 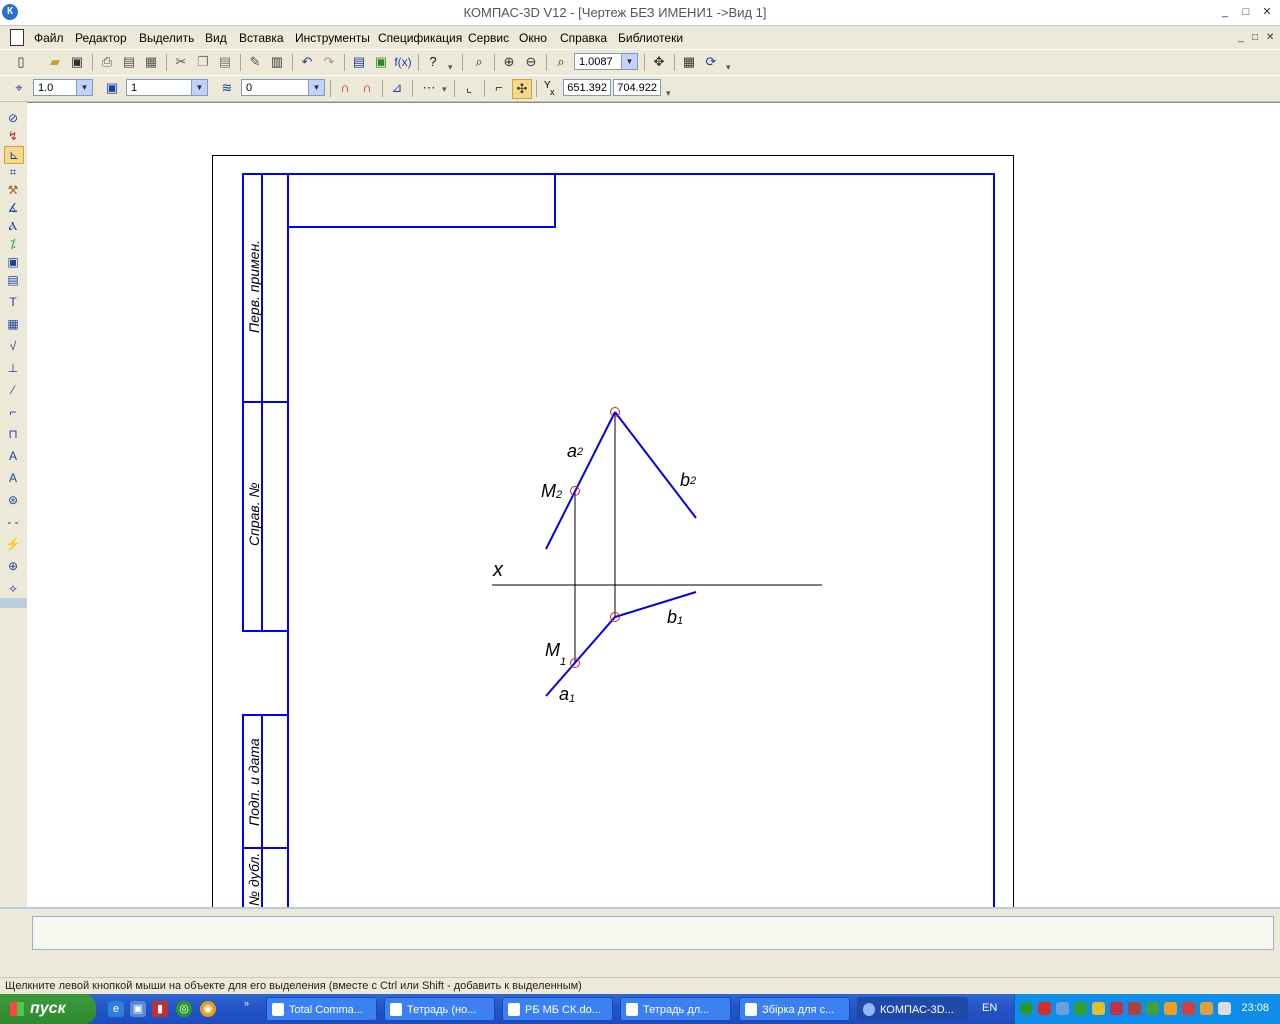 What do you see at coordinates (13, 280) in the screenshot?
I see `reports-icon: ▤` at bounding box center [13, 280].